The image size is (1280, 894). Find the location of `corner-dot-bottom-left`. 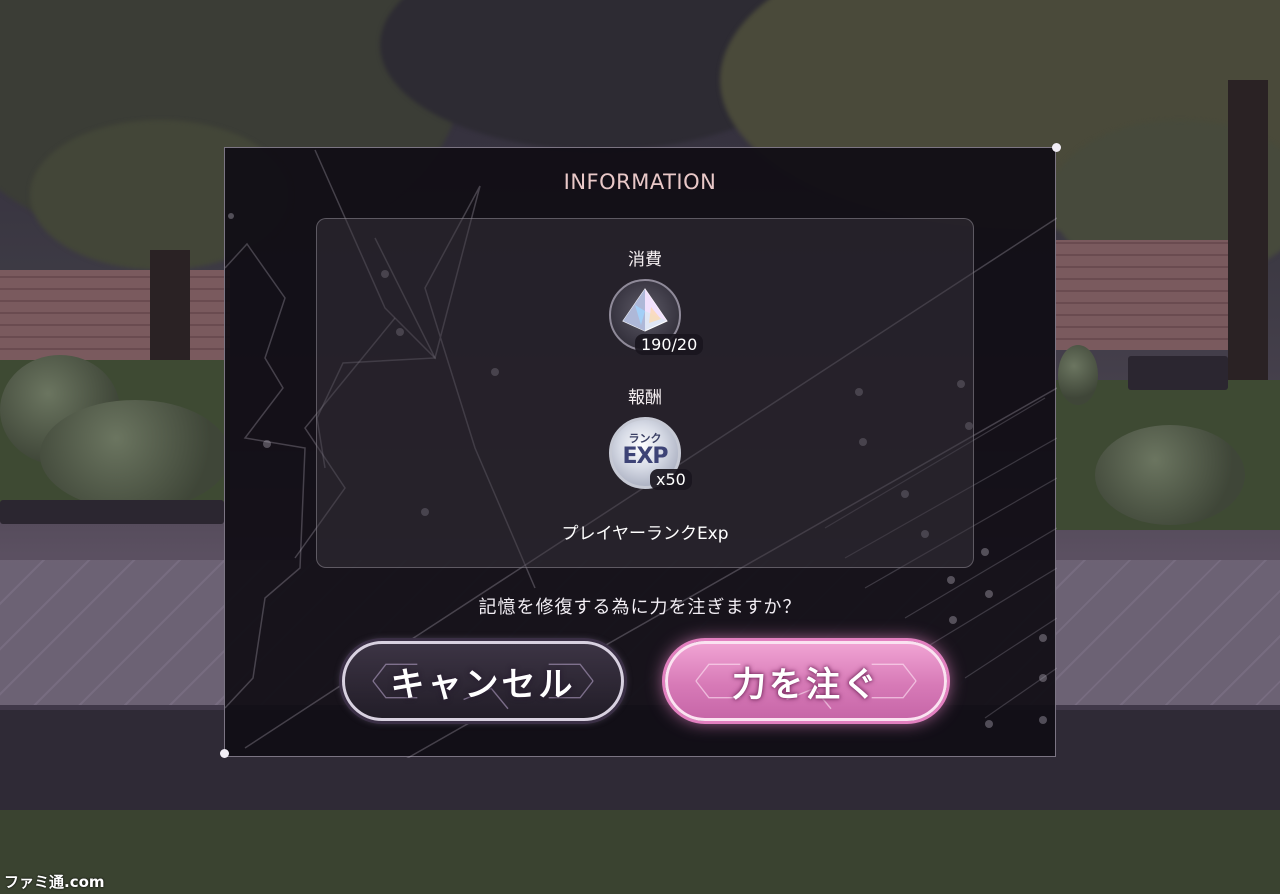

corner-dot-bottom-left is located at coordinates (224, 753).